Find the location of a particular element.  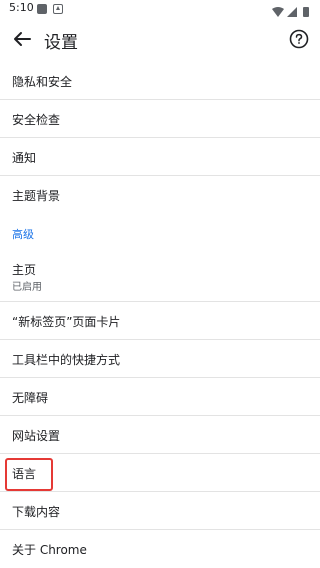

setting-downloads: 下载内容 is located at coordinates (160, 511).